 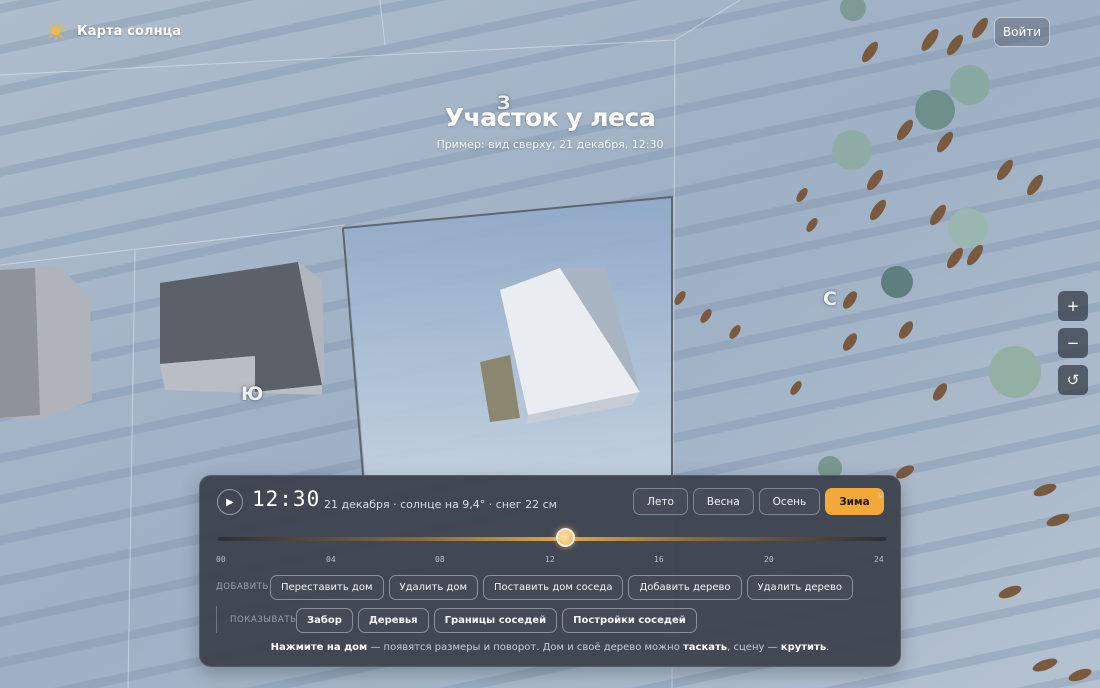 What do you see at coordinates (553, 587) in the screenshot?
I see `add-neighbor-house-button: Поставить дом соседа` at bounding box center [553, 587].